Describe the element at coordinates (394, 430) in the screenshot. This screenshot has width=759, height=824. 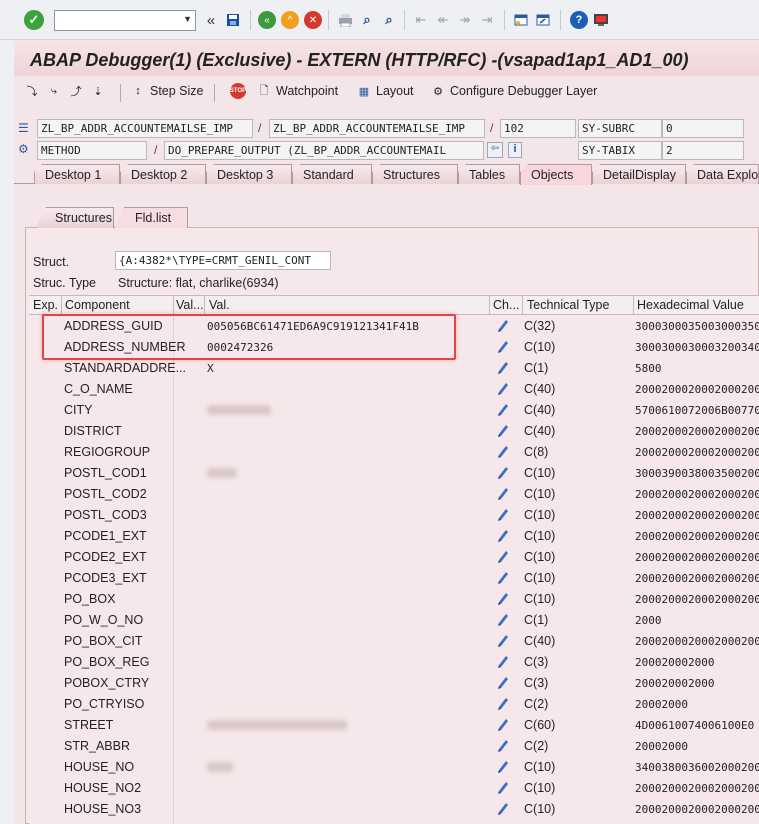
I see `table-row: DISTRICT C(40) 2000200020002000200` at that location.